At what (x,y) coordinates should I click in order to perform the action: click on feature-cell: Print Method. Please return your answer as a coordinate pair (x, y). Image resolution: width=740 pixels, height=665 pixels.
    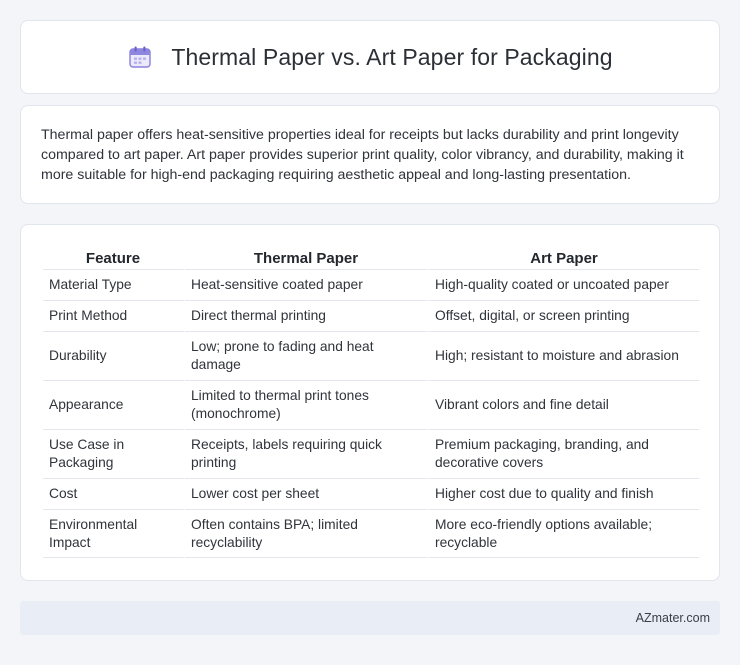
    Looking at the image, I should click on (114, 315).